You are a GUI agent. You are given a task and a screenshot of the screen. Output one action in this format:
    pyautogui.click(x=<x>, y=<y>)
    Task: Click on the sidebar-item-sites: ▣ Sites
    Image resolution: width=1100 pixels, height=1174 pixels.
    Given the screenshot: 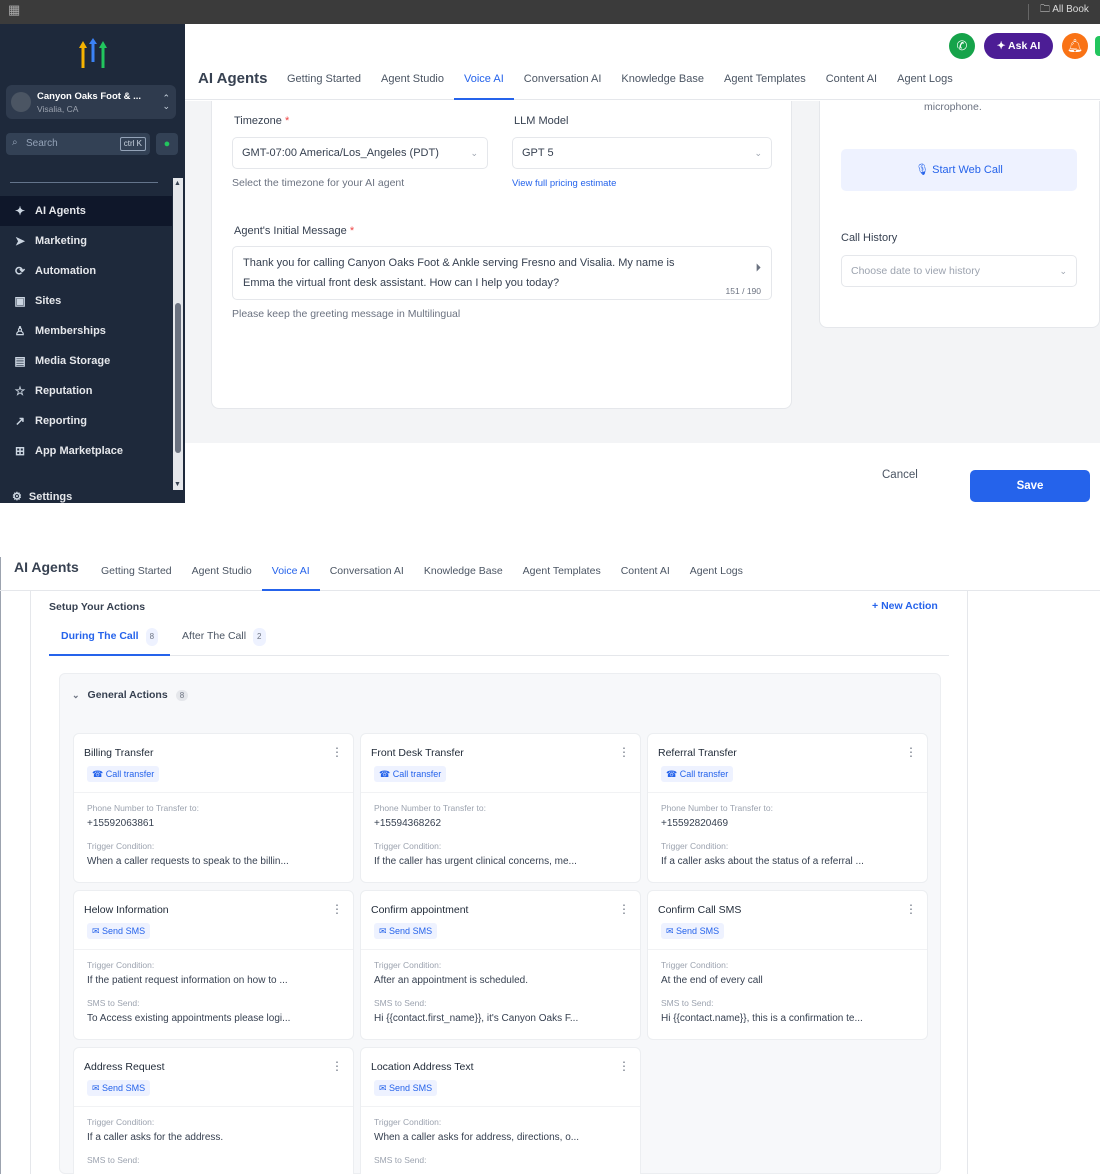 What is the action you would take?
    pyautogui.click(x=86, y=301)
    